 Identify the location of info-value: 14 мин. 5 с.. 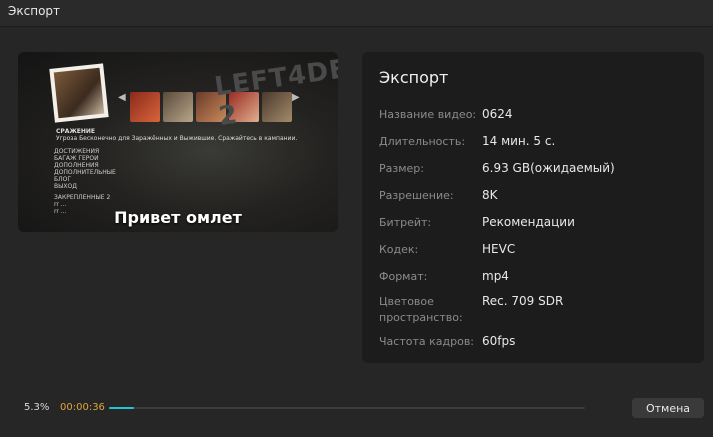
(519, 141).